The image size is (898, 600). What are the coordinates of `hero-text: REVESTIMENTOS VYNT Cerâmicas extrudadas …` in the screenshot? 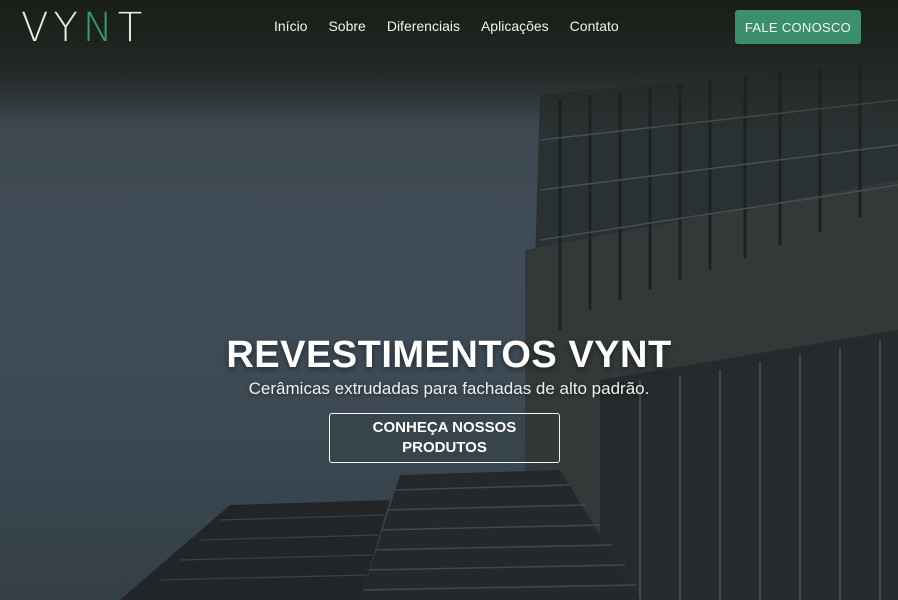 It's located at (449, 366).